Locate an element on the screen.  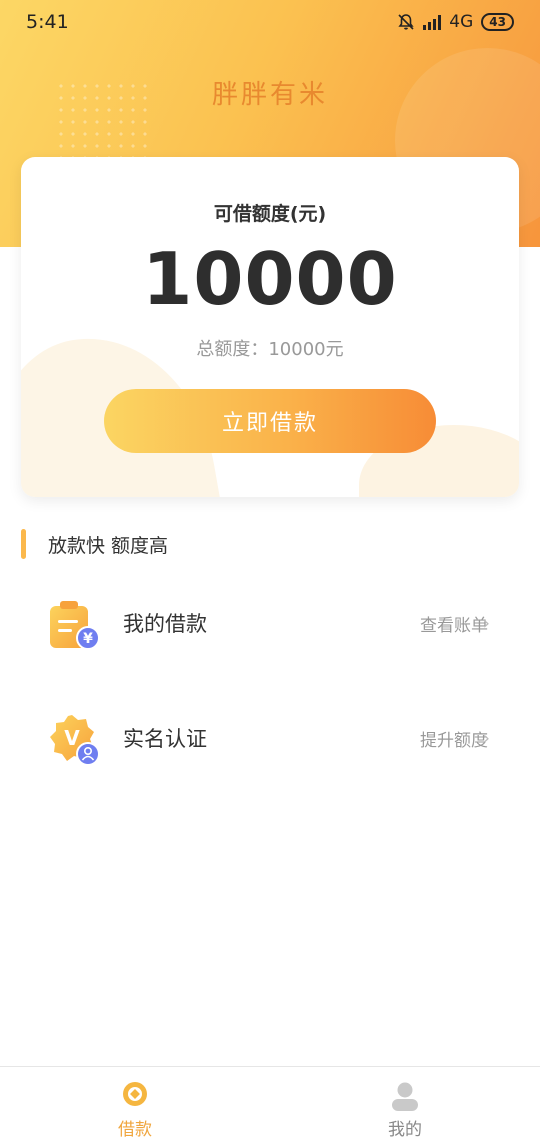
network-type: 4G is located at coordinates (461, 22).